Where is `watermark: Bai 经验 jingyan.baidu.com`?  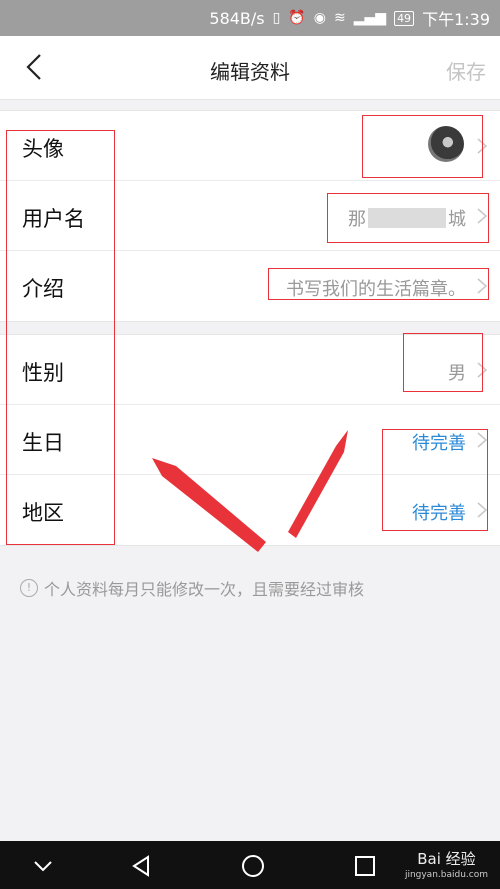 watermark: Bai 经验 jingyan.baidu.com is located at coordinates (446, 867).